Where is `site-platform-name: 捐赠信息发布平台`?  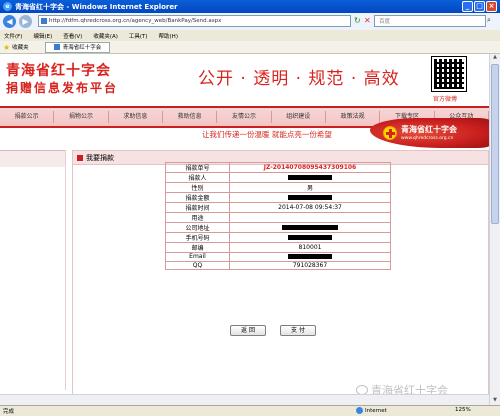 site-platform-name: 捐赠信息发布平台 is located at coordinates (62, 88).